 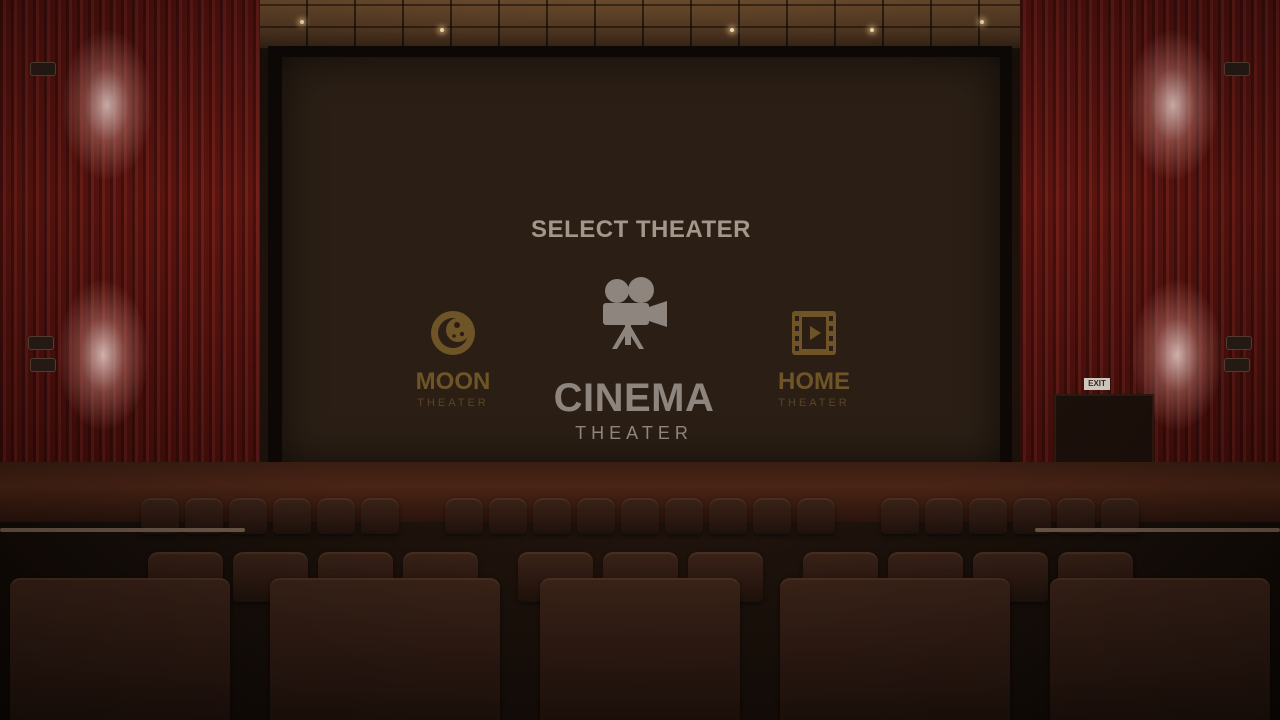 What do you see at coordinates (814, 381) in the screenshot?
I see `option-home-label: HOME` at bounding box center [814, 381].